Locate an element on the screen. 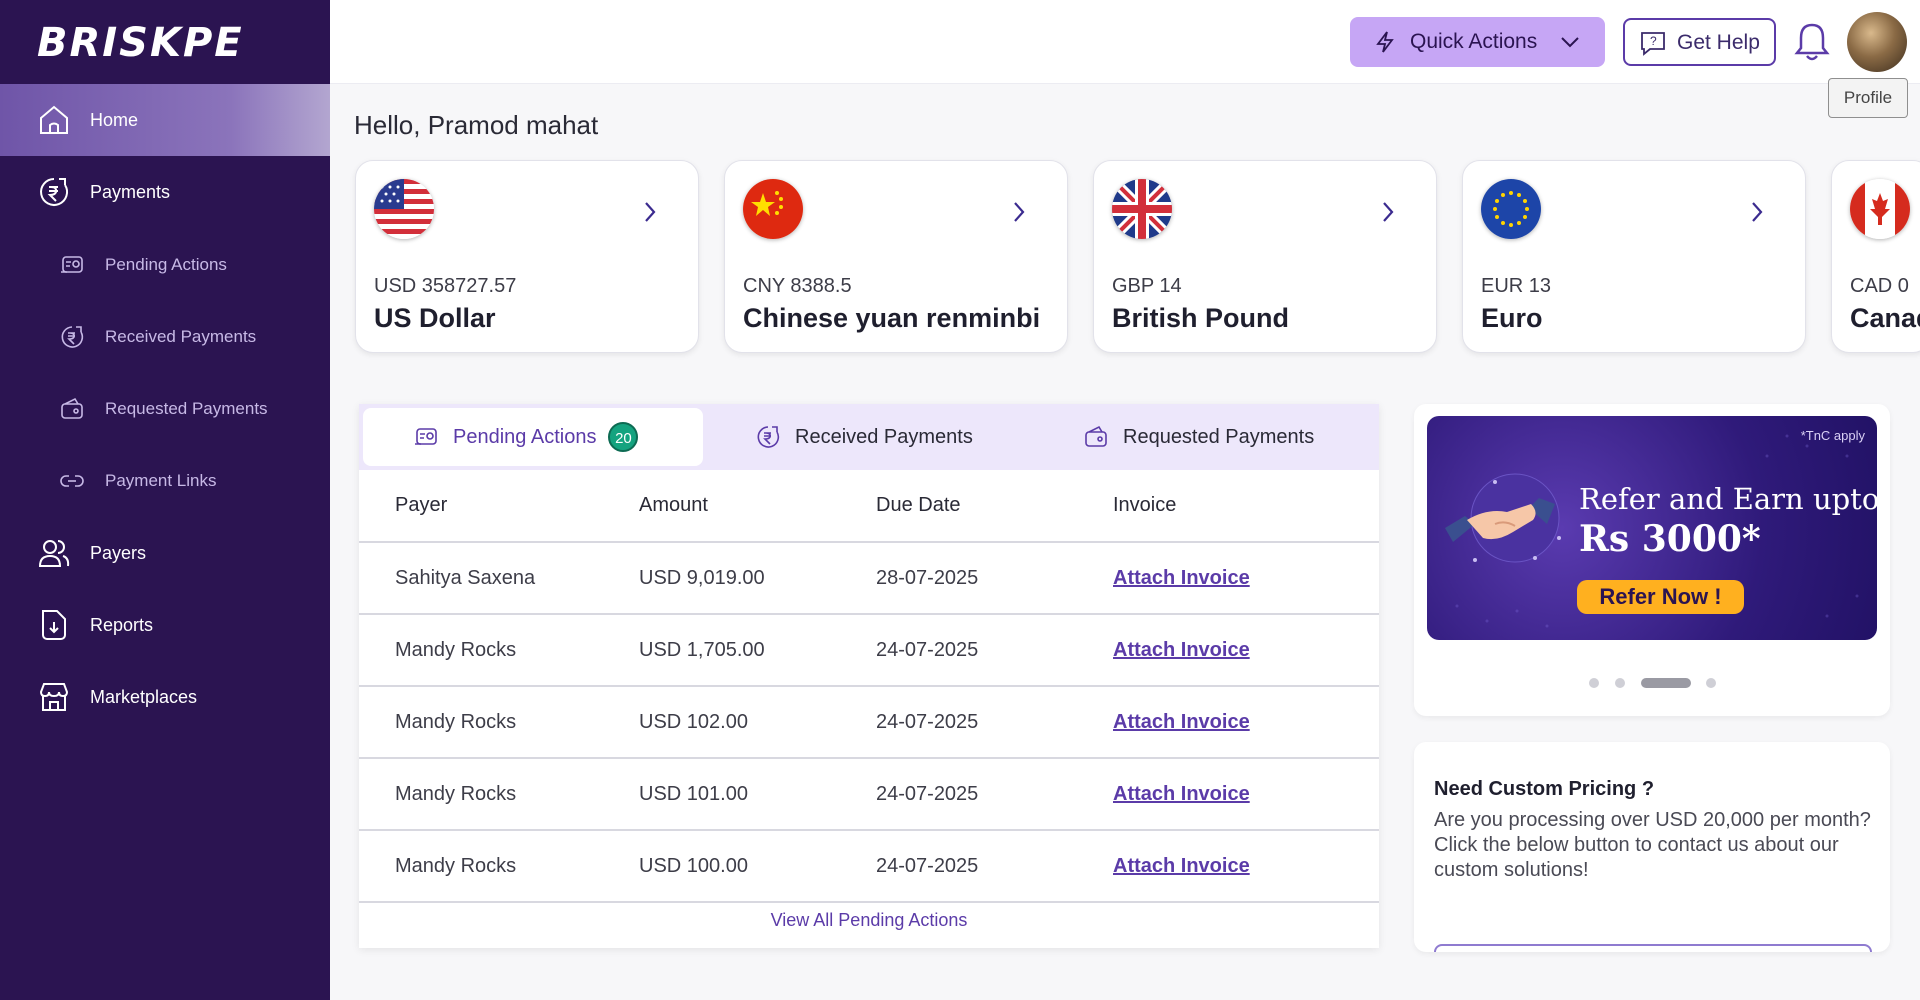 The width and height of the screenshot is (1920, 1000). tnc-note: *TnC apply is located at coordinates (1832, 435).